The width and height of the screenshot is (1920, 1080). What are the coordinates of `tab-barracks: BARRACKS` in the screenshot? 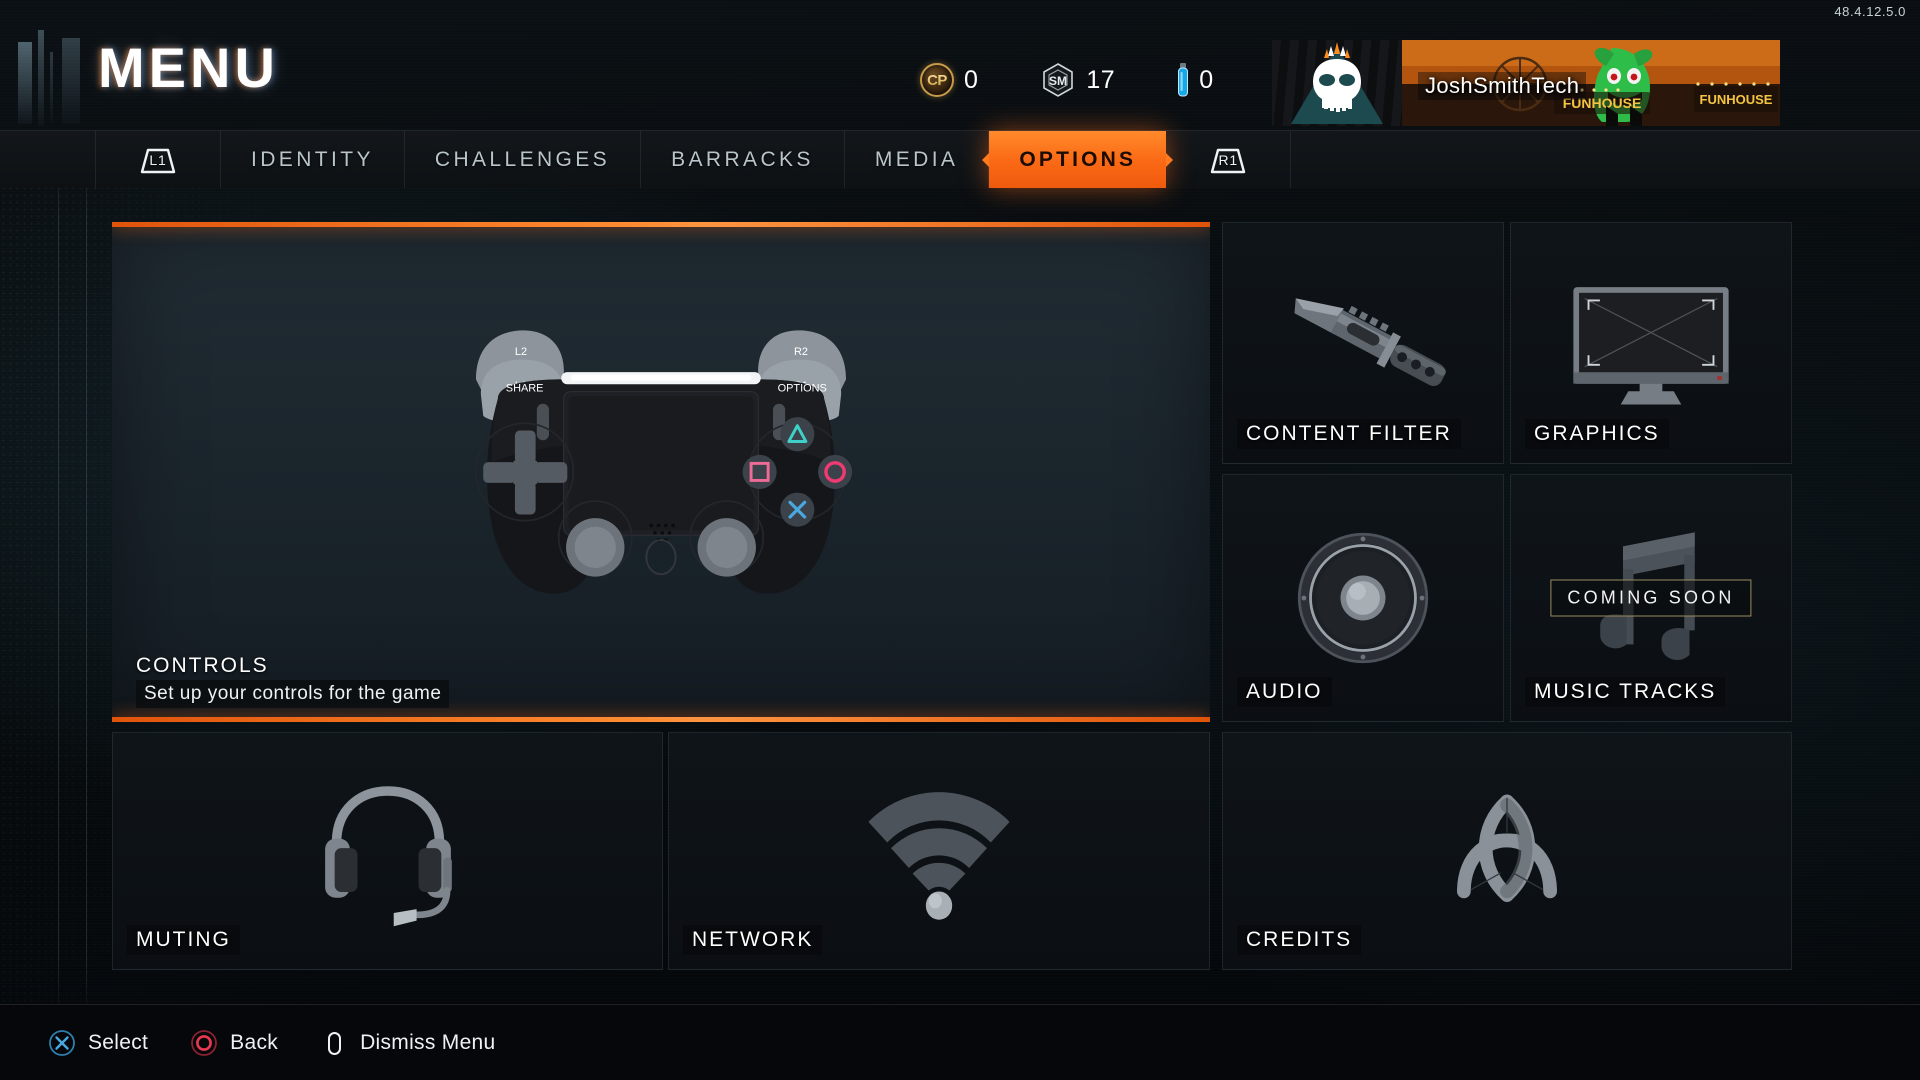 It's located at (743, 159).